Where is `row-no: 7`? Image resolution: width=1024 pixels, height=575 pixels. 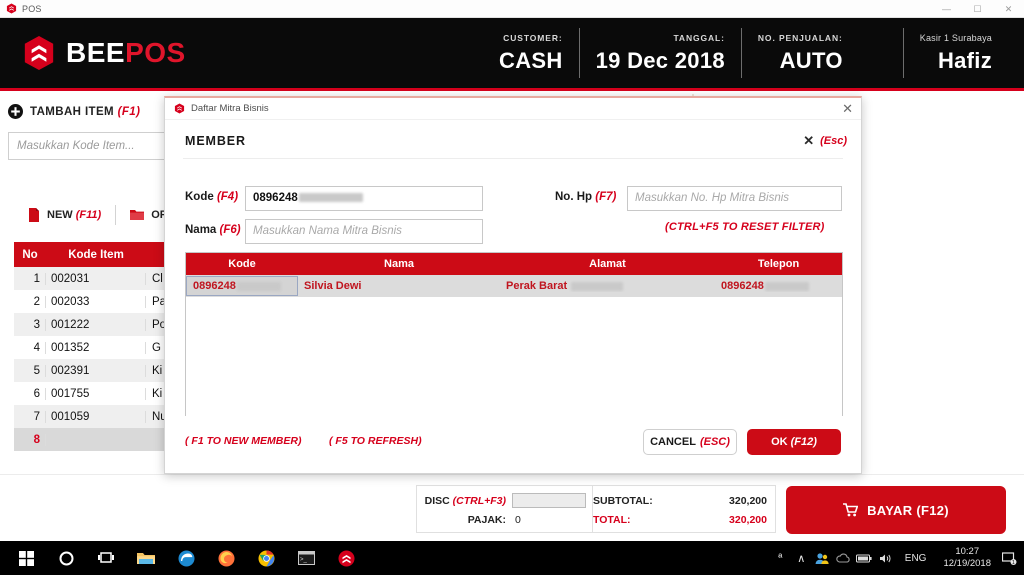
row-no: 7 is located at coordinates (30, 416).